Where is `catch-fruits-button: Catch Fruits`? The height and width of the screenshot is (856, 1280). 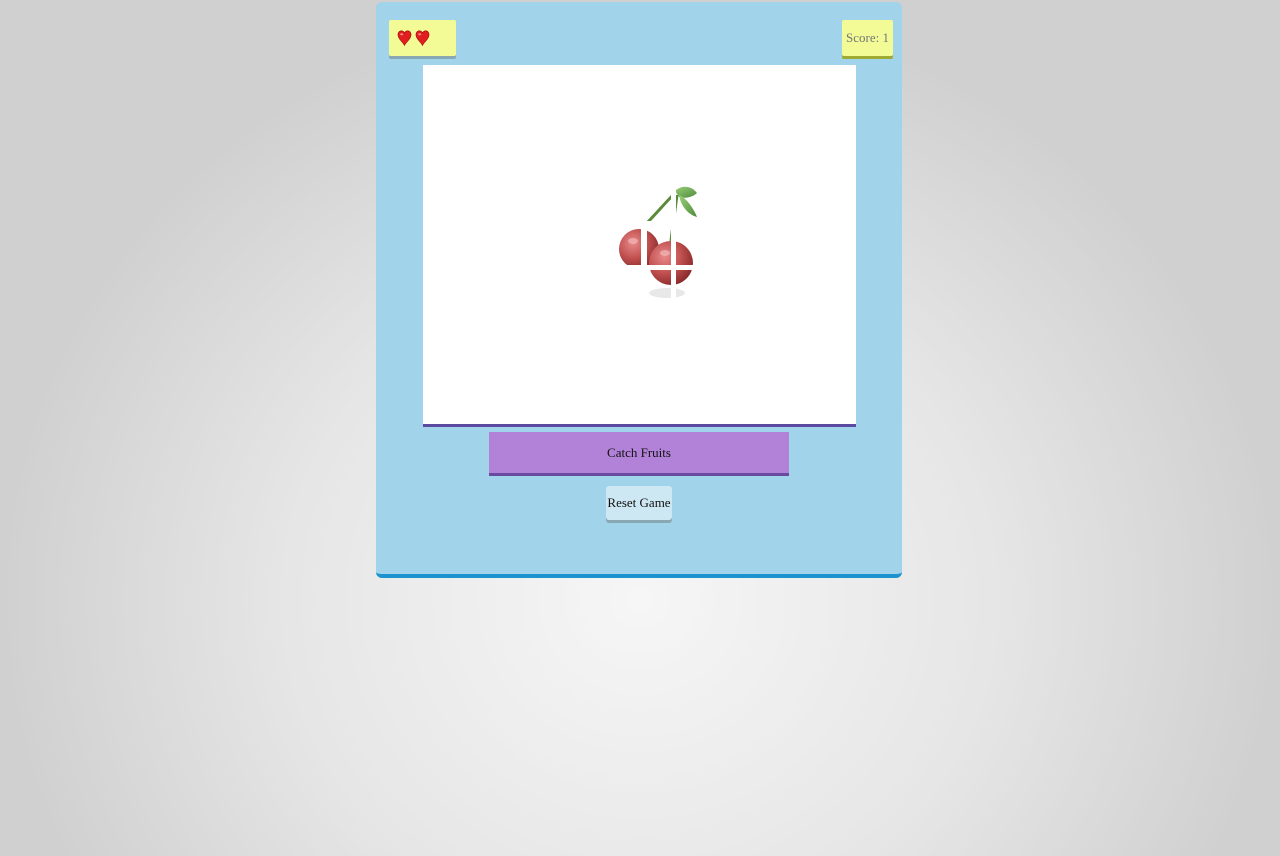
catch-fruits-button: Catch Fruits is located at coordinates (639, 454).